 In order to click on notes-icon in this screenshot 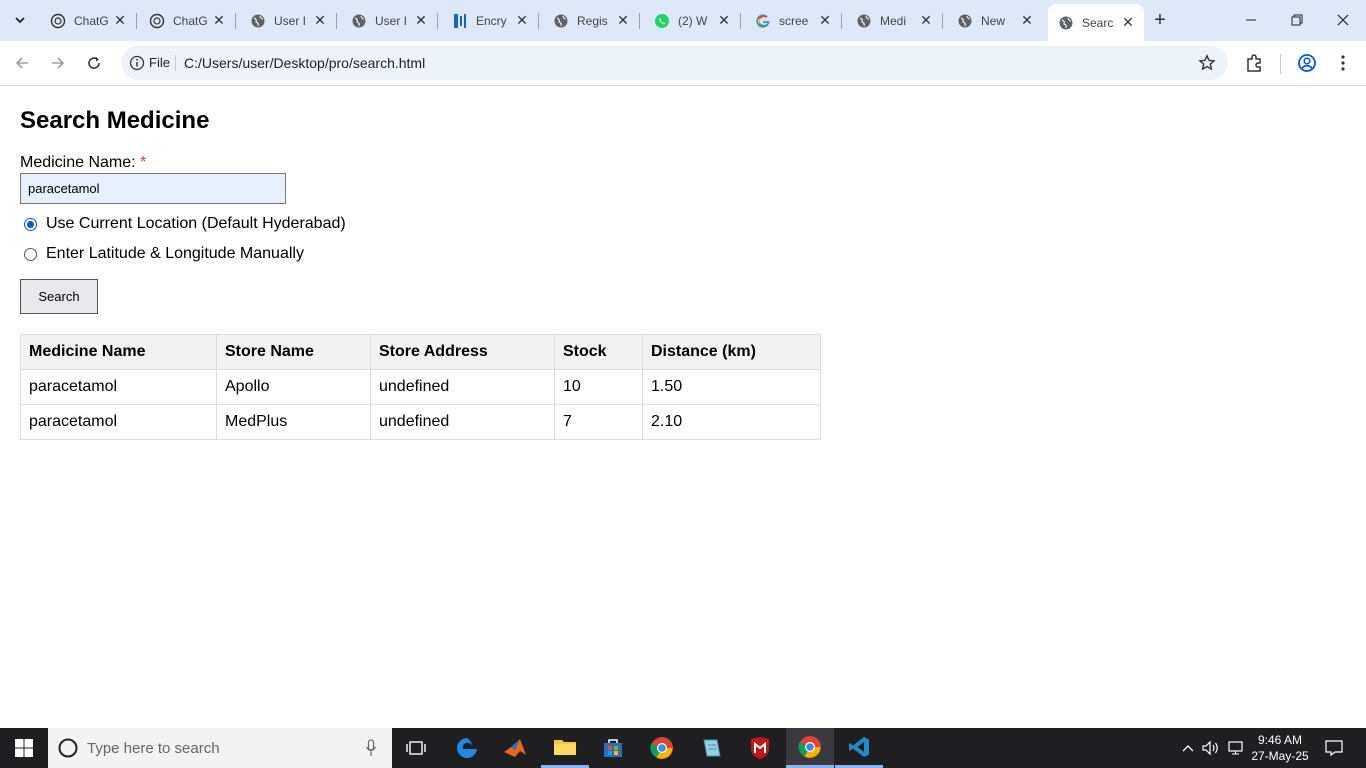, I will do `click(712, 748)`.